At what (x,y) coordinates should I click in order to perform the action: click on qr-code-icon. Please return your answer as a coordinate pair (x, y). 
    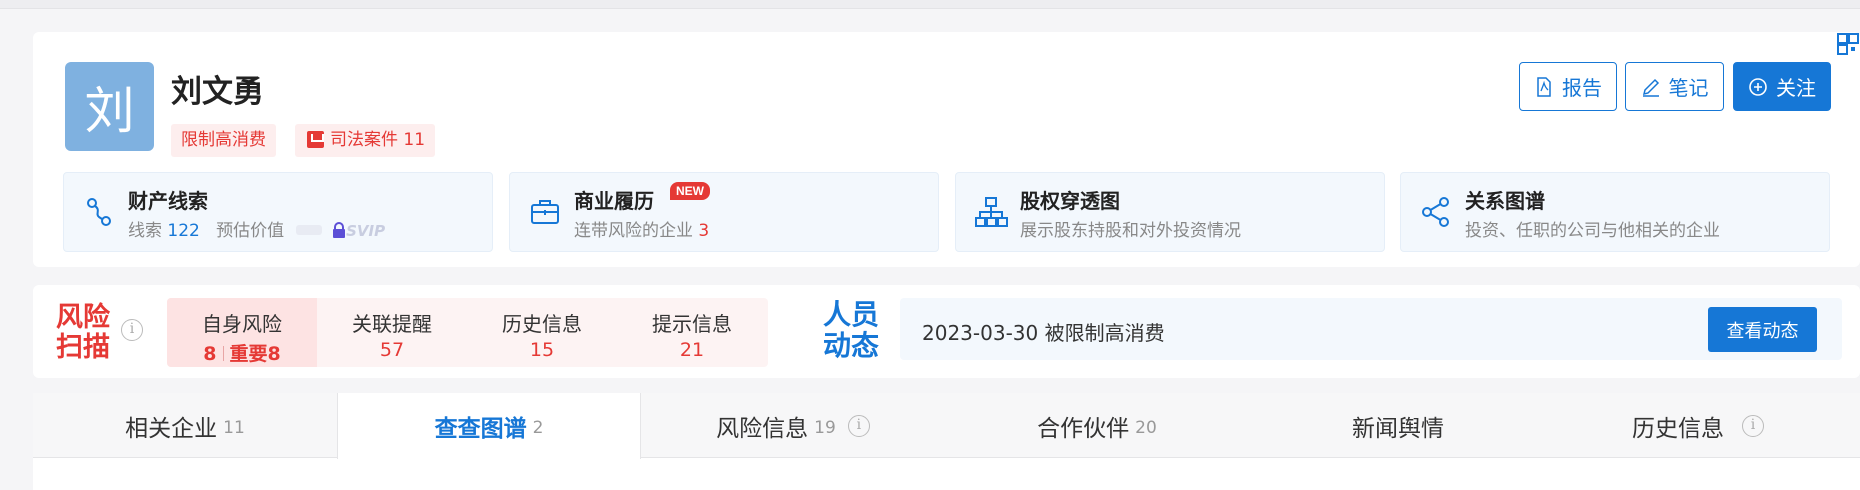
    Looking at the image, I should click on (1848, 44).